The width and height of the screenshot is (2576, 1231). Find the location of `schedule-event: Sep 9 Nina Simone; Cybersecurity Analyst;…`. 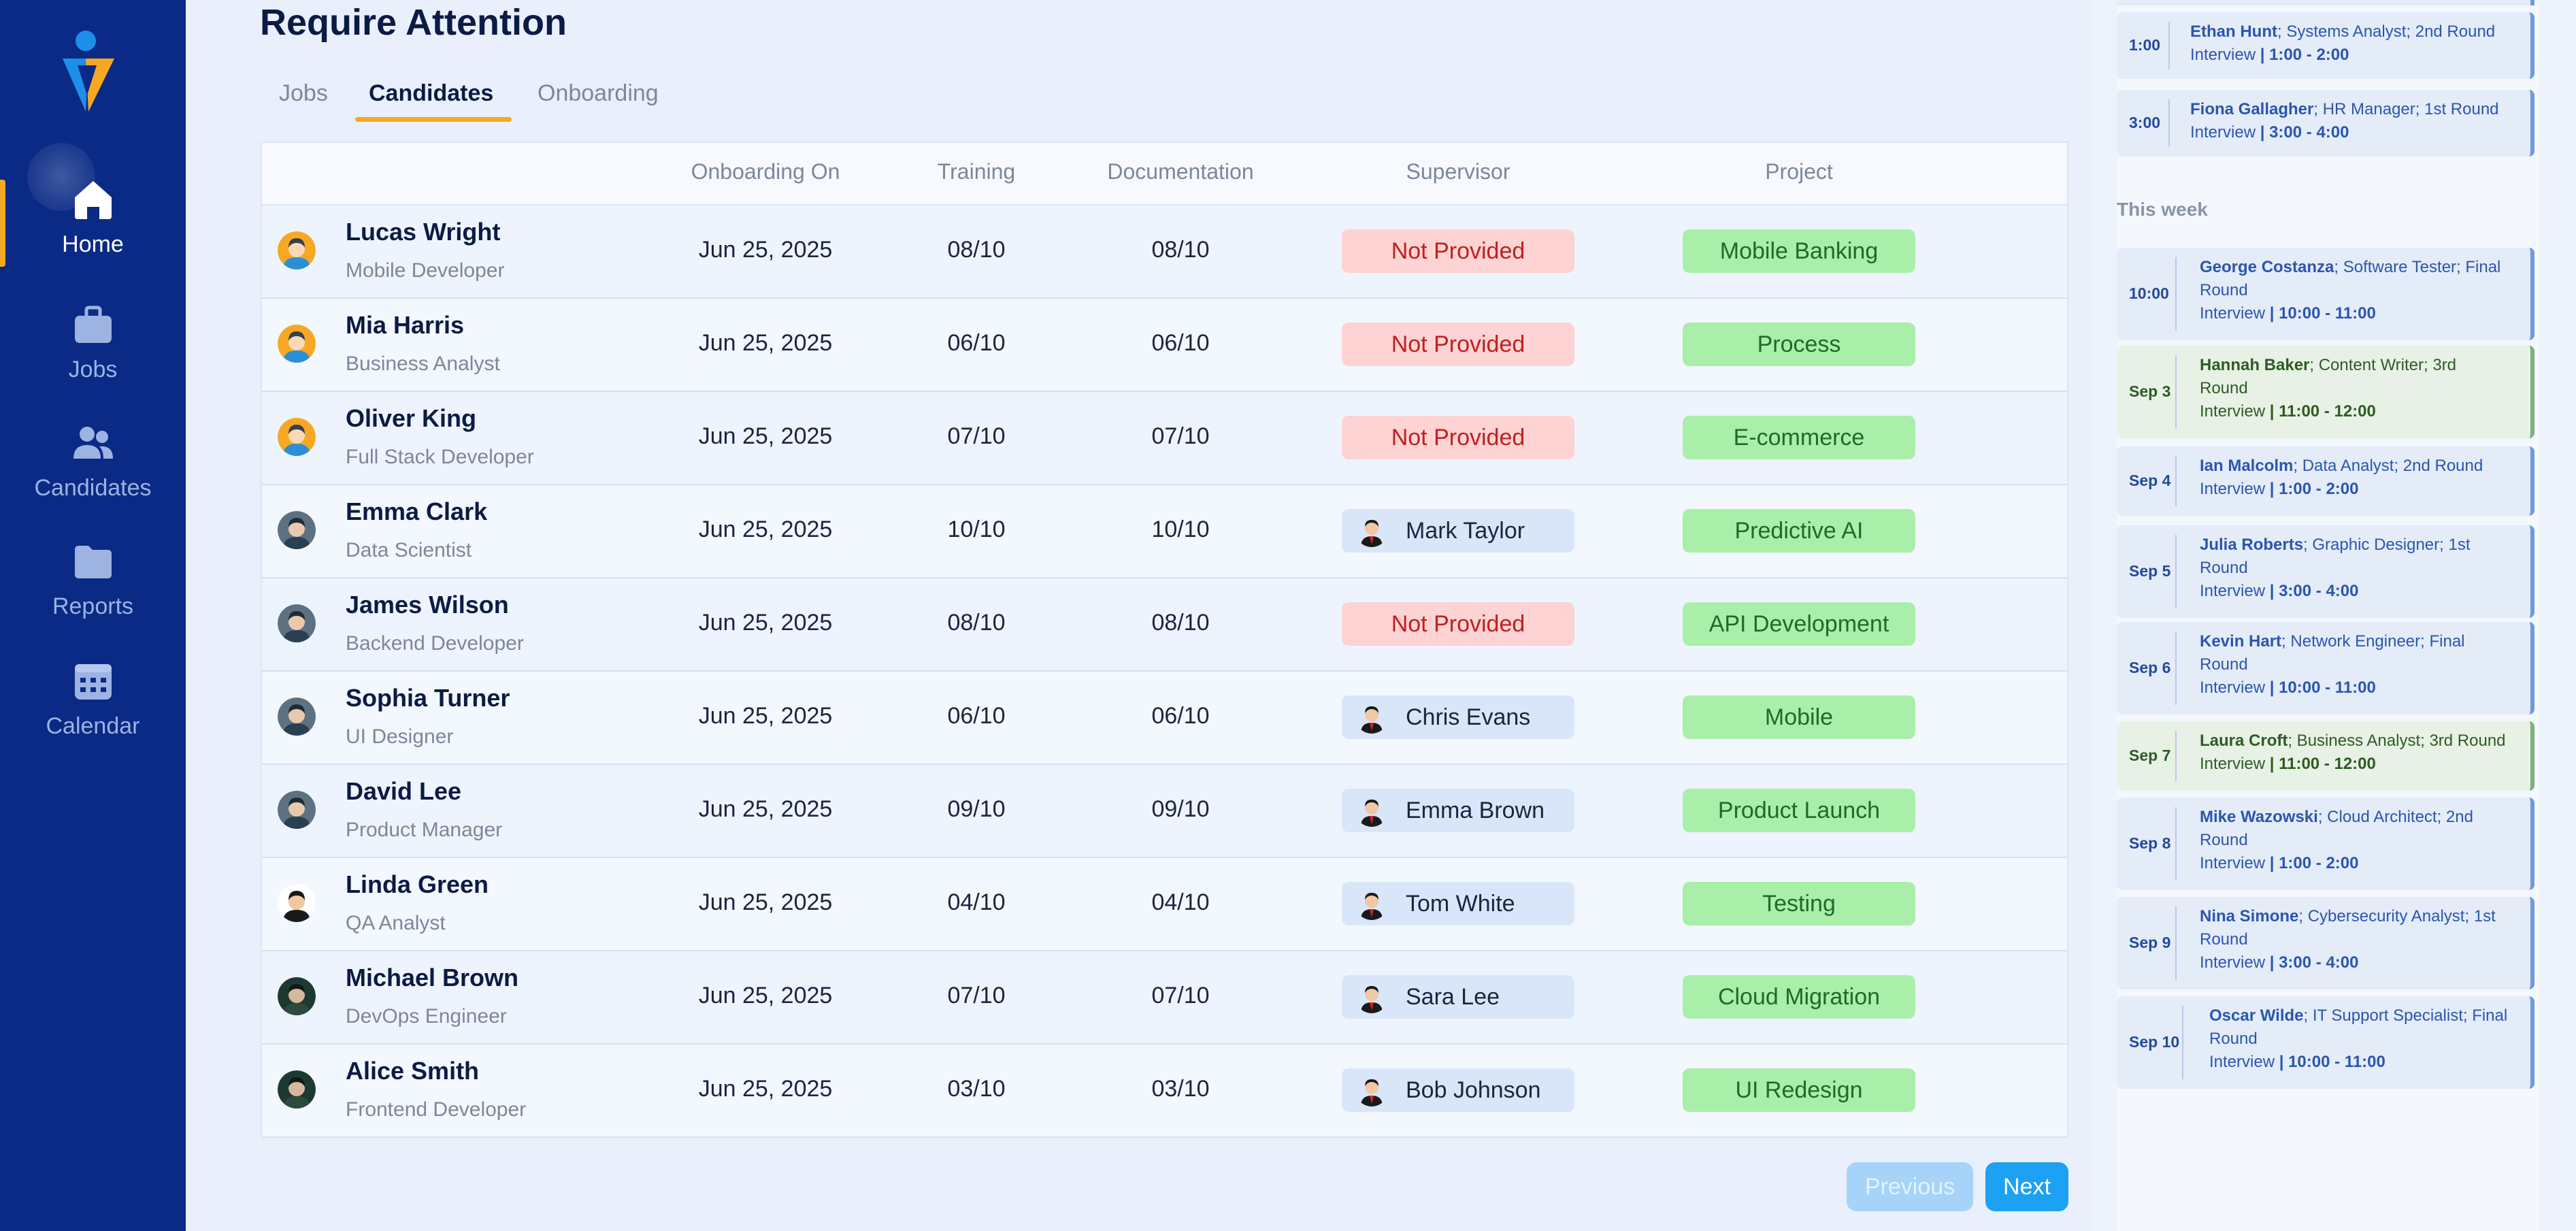

schedule-event: Sep 9 Nina Simone; Cybersecurity Analyst;… is located at coordinates (2326, 943).